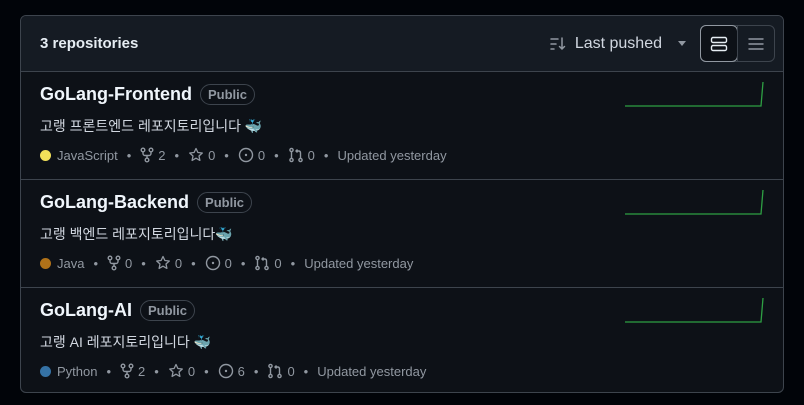 Image resolution: width=804 pixels, height=405 pixels. I want to click on language: Python, so click(68, 371).